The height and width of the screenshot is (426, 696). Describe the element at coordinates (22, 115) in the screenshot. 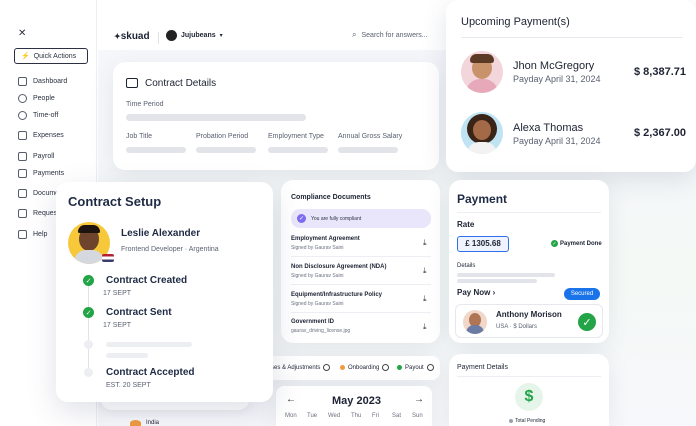

I see `clock-icon` at that location.